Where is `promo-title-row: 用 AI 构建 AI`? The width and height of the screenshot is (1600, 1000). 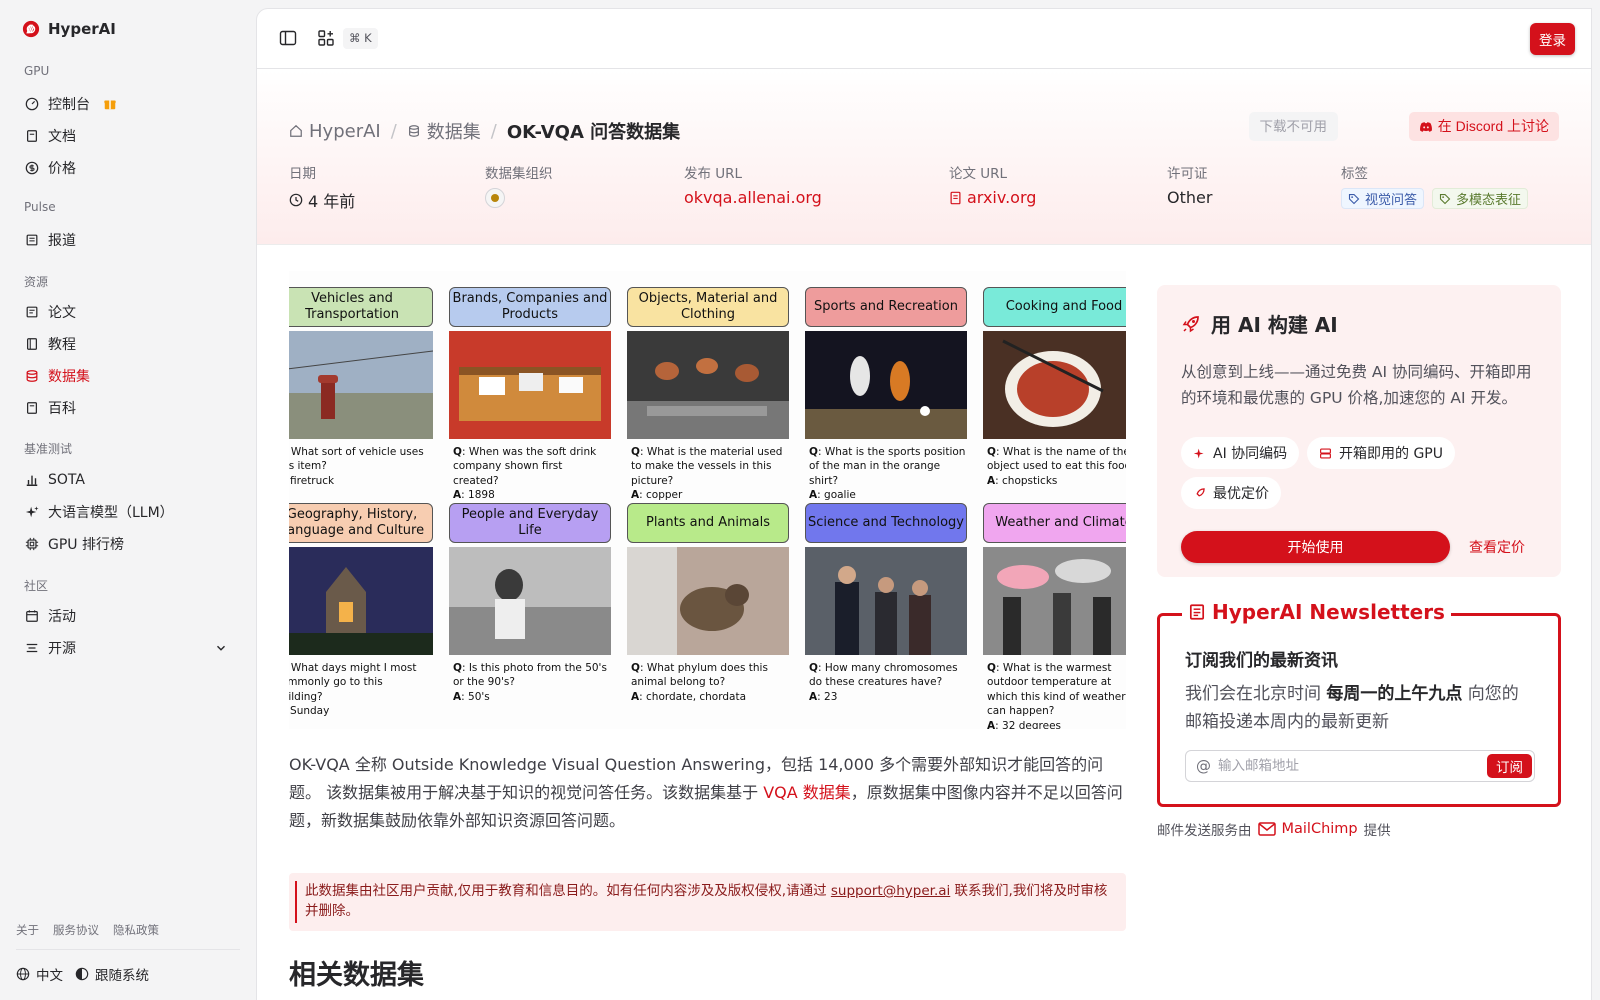 promo-title-row: 用 AI 构建 AI is located at coordinates (1259, 323).